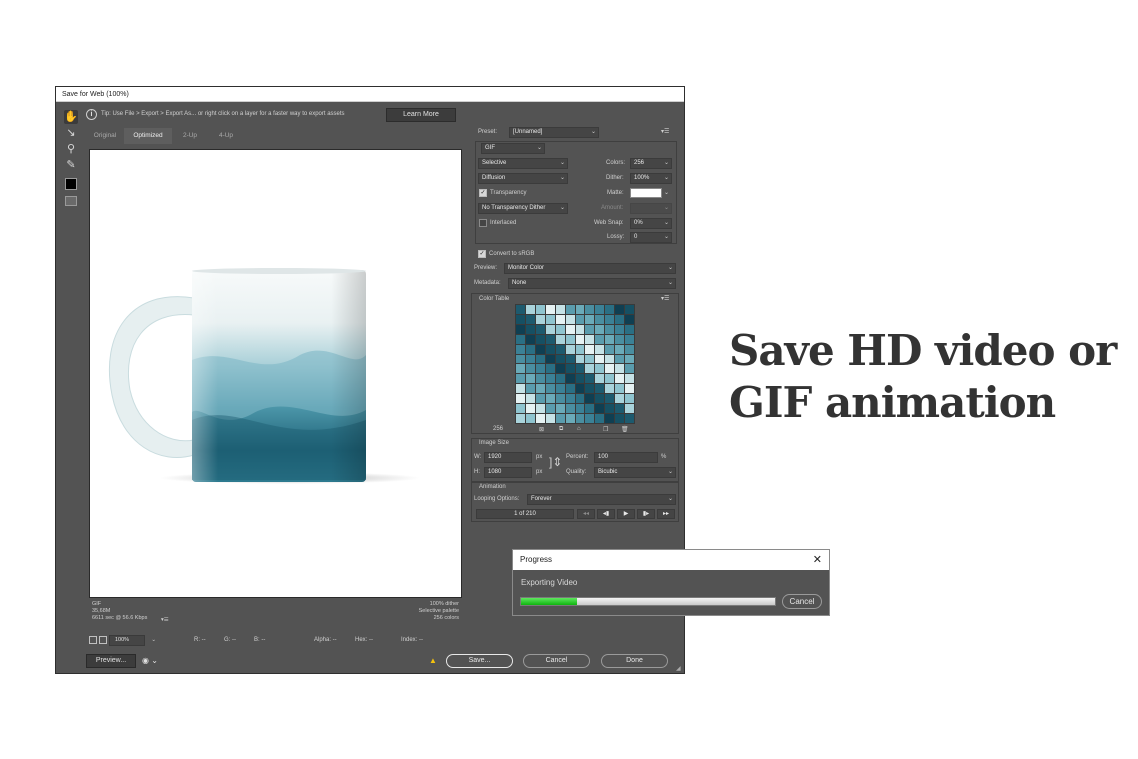  What do you see at coordinates (93, 640) in the screenshot?
I see `zoom-out-icon` at bounding box center [93, 640].